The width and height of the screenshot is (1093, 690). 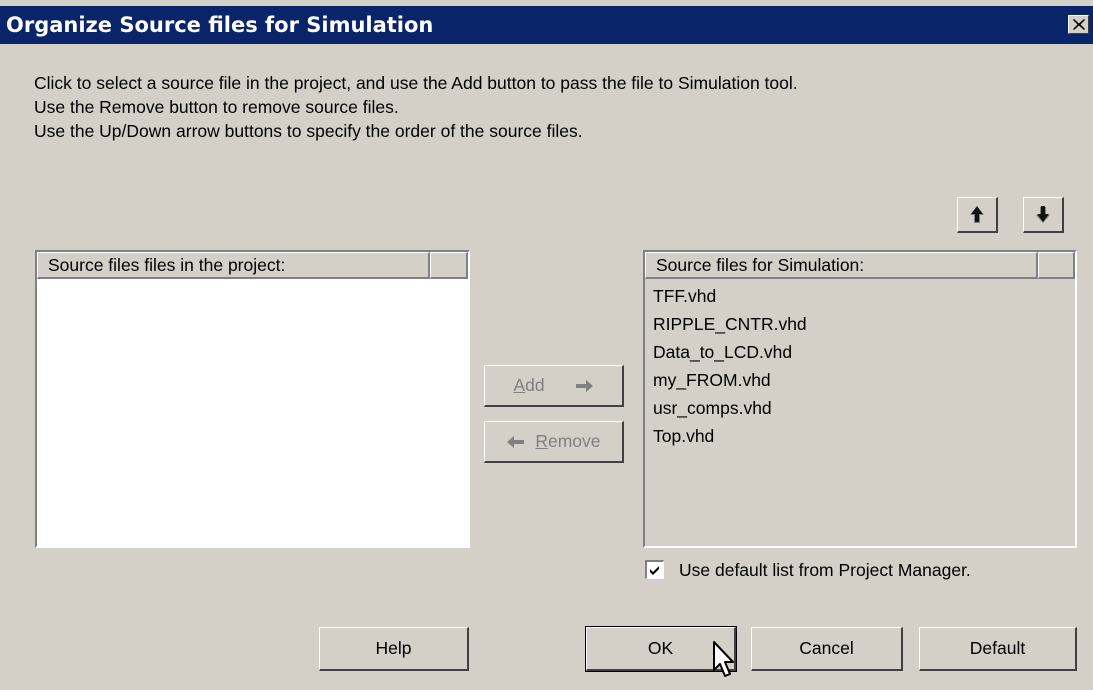 I want to click on add-button: Add, so click(x=554, y=386).